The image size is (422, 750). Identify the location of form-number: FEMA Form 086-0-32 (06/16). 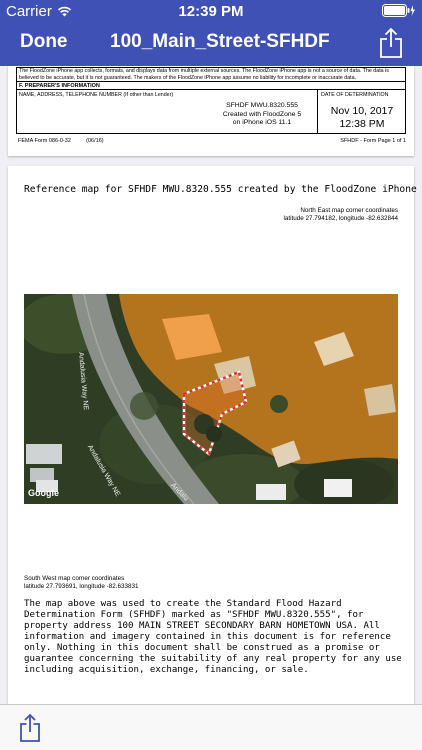
(61, 141).